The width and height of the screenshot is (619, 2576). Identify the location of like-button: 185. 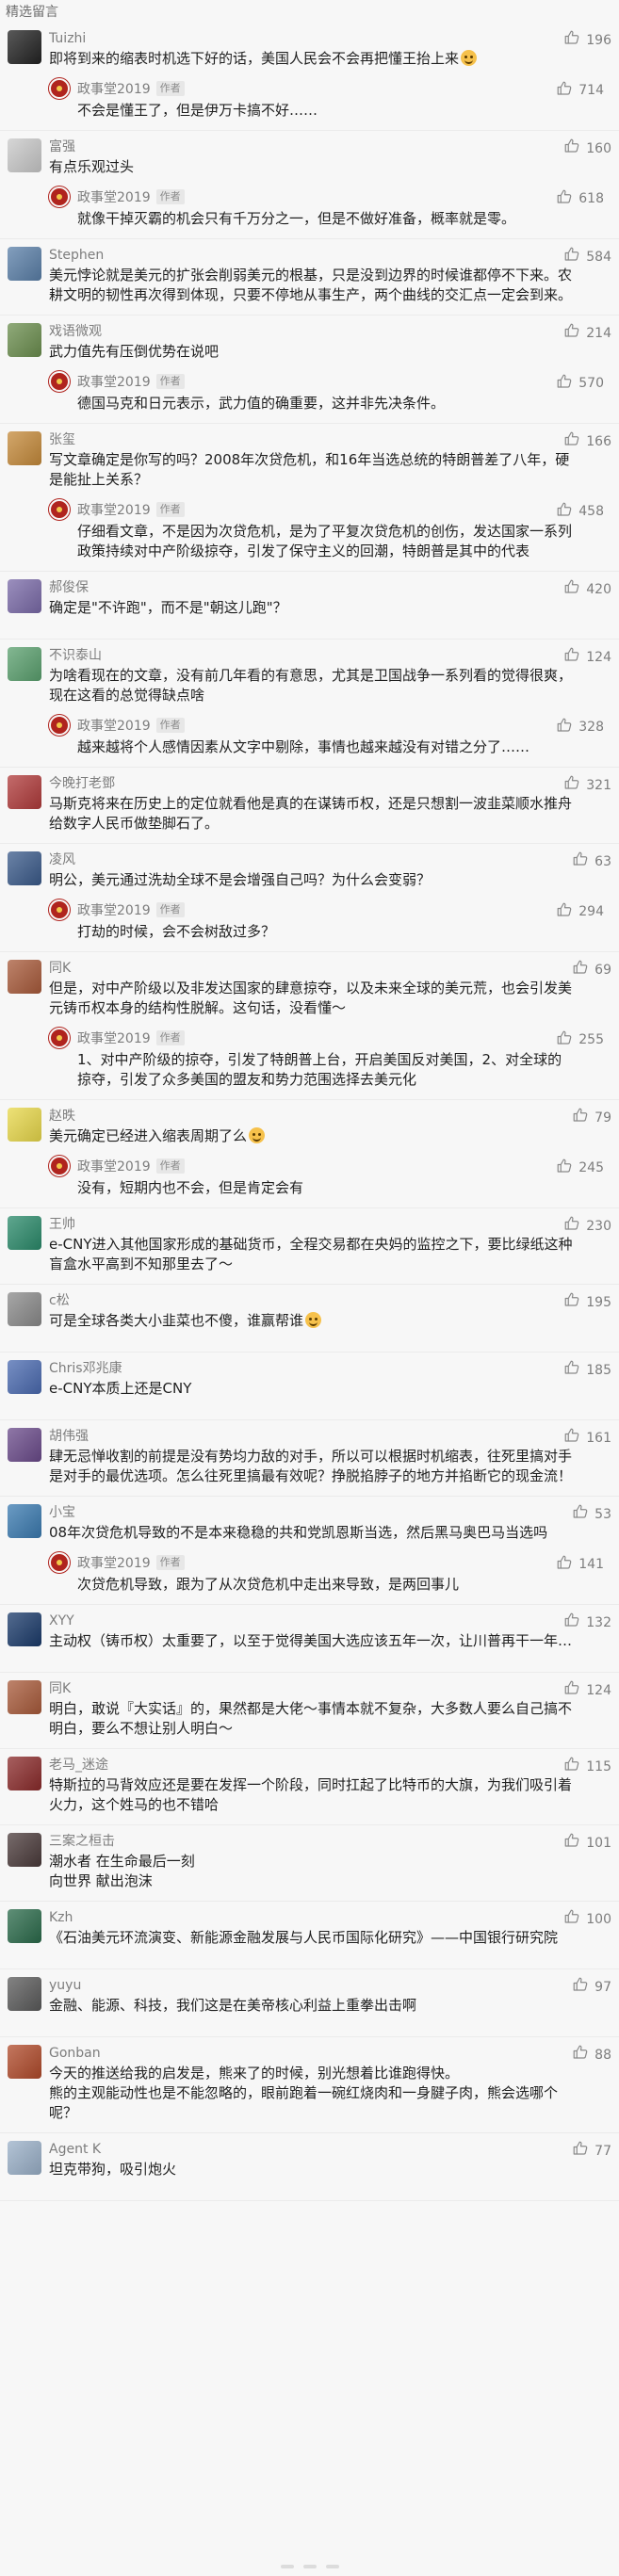
(587, 1370).